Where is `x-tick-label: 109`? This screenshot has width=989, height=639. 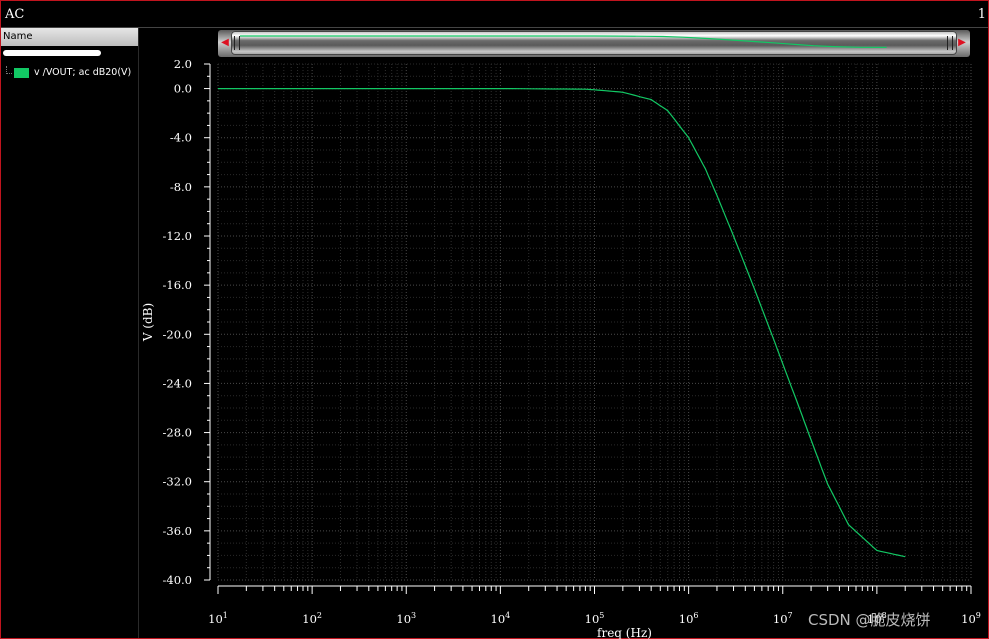
x-tick-label: 109 is located at coordinates (971, 618).